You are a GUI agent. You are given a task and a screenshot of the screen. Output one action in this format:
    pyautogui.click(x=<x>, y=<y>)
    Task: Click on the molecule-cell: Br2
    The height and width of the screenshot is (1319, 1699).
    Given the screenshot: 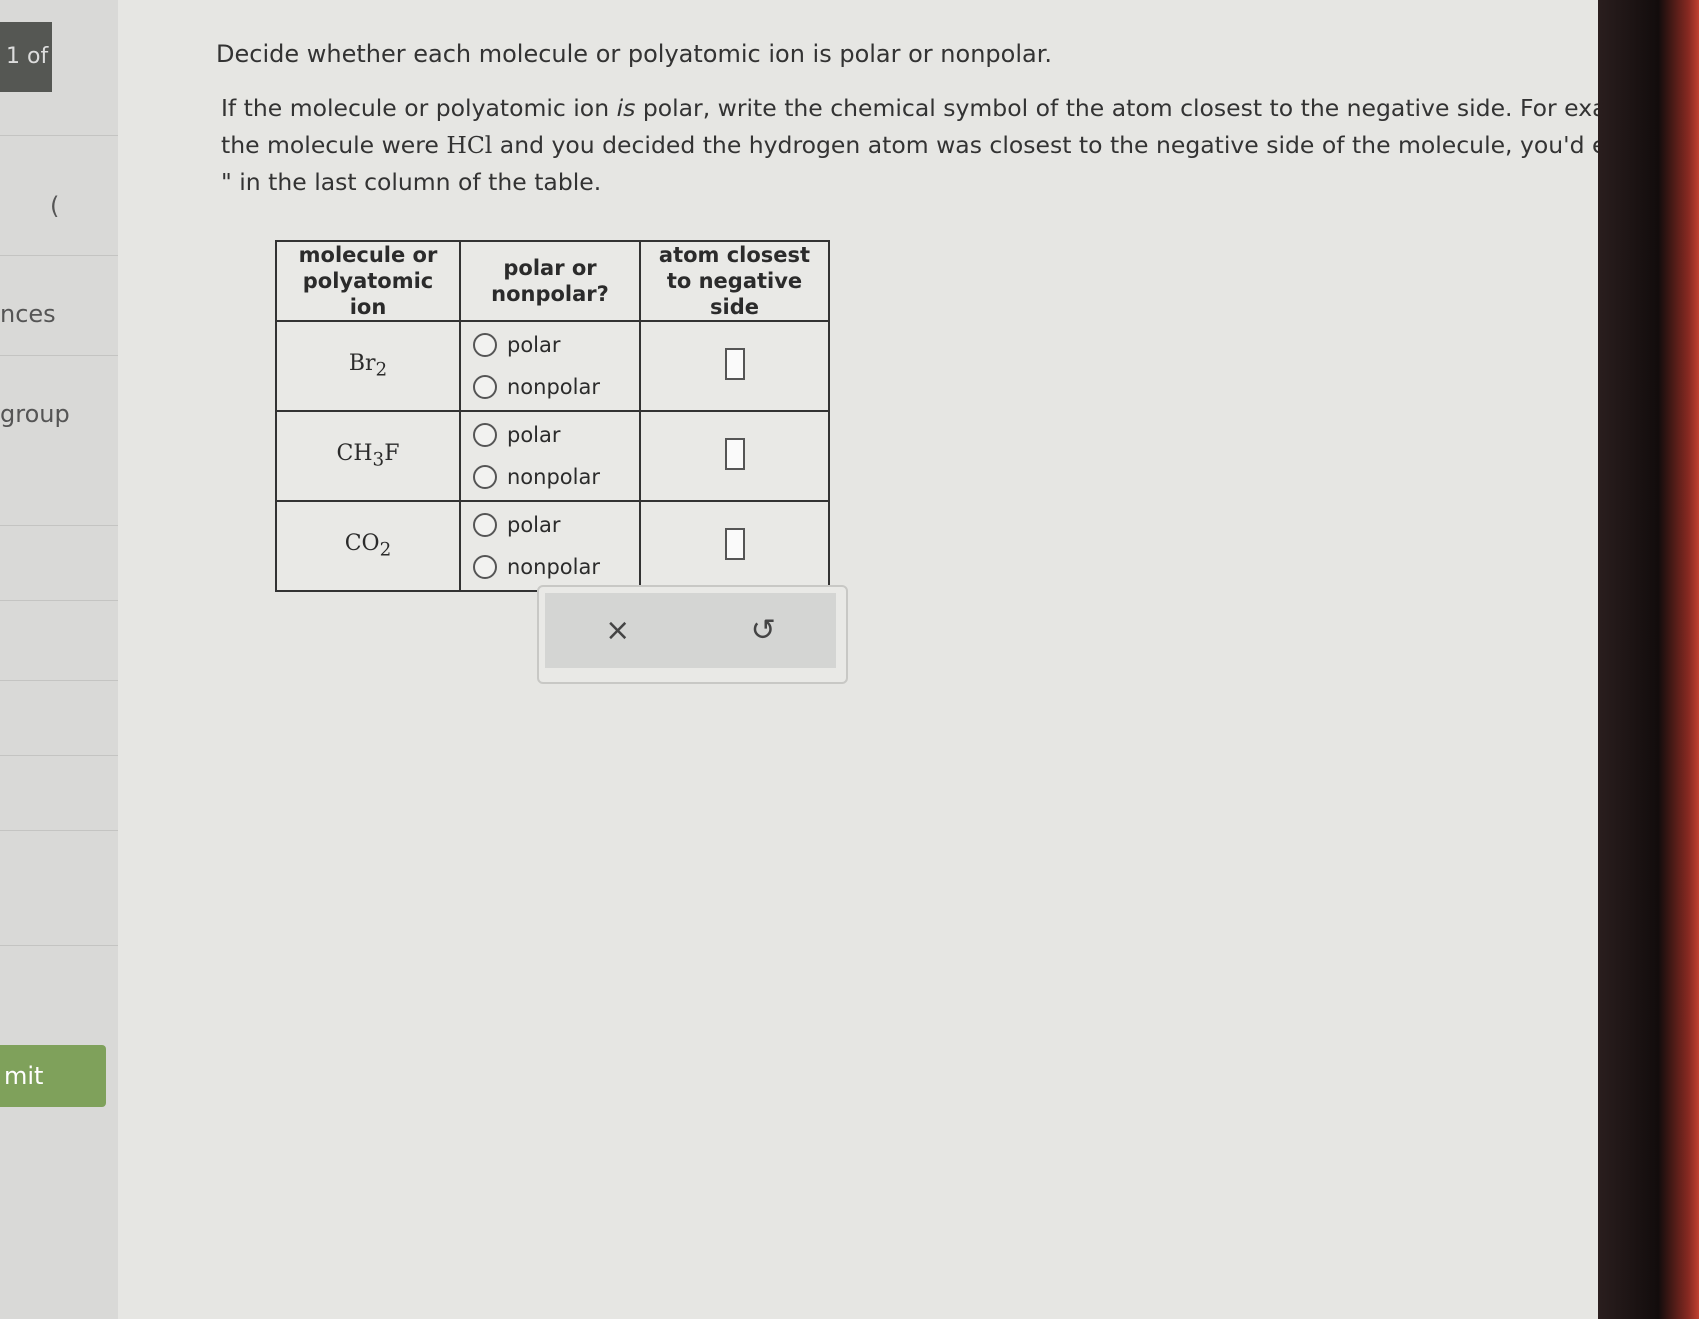 What is the action you would take?
    pyautogui.click(x=368, y=366)
    